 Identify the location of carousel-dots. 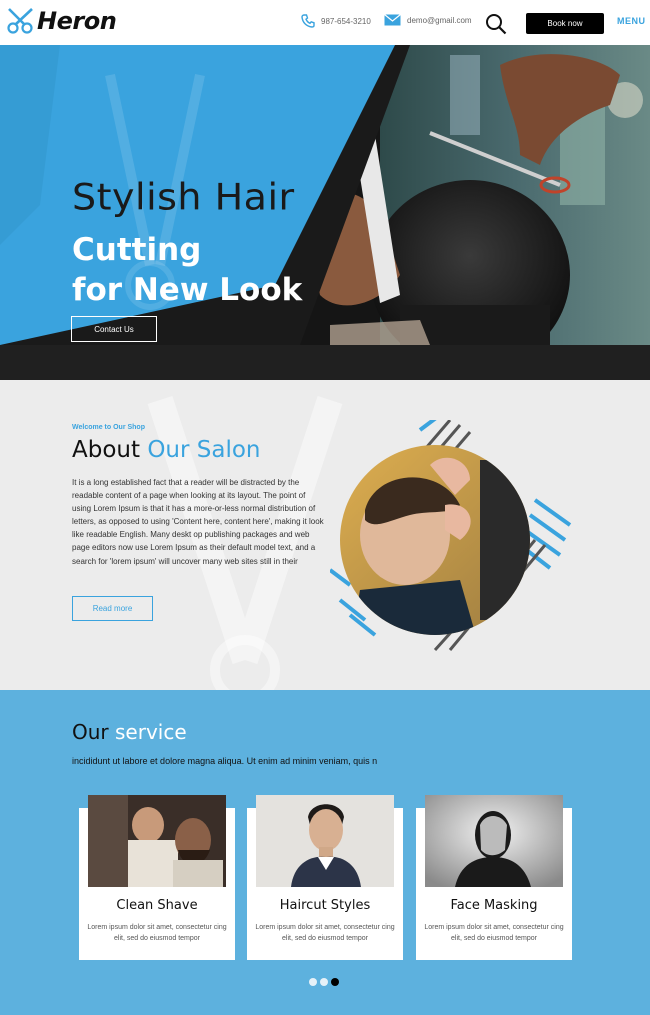
(324, 982).